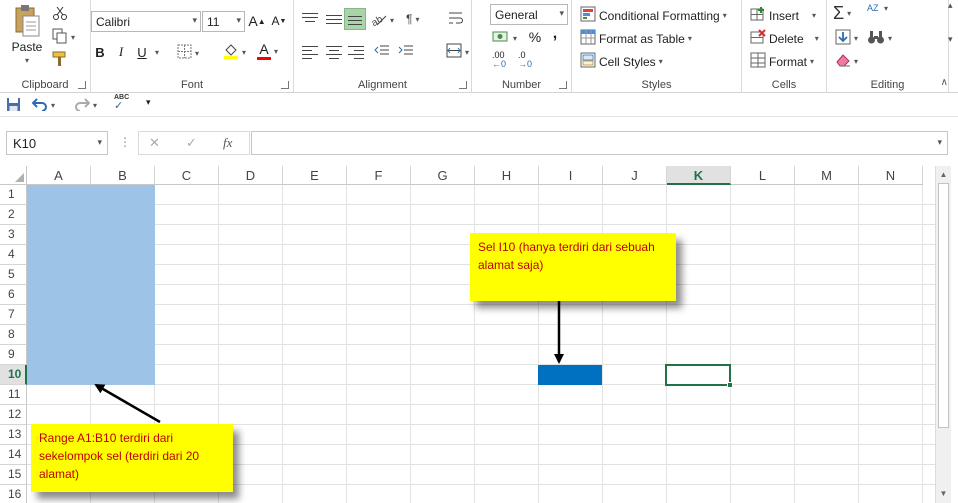 The image size is (958, 503). What do you see at coordinates (279, 21) in the screenshot?
I see `shrink-font-button: A ▼` at bounding box center [279, 21].